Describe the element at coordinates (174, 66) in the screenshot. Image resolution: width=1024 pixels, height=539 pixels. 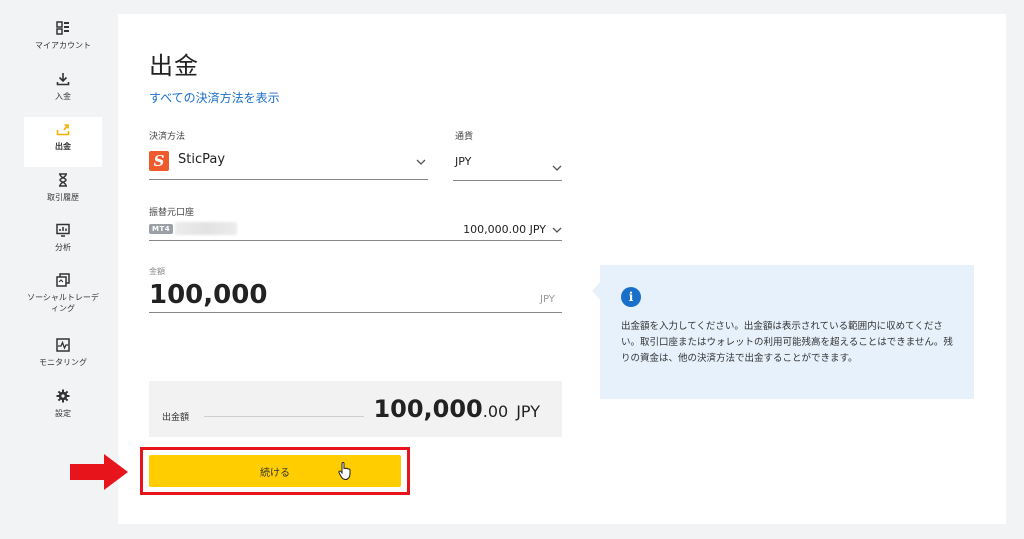
I see `page-title: 出金` at that location.